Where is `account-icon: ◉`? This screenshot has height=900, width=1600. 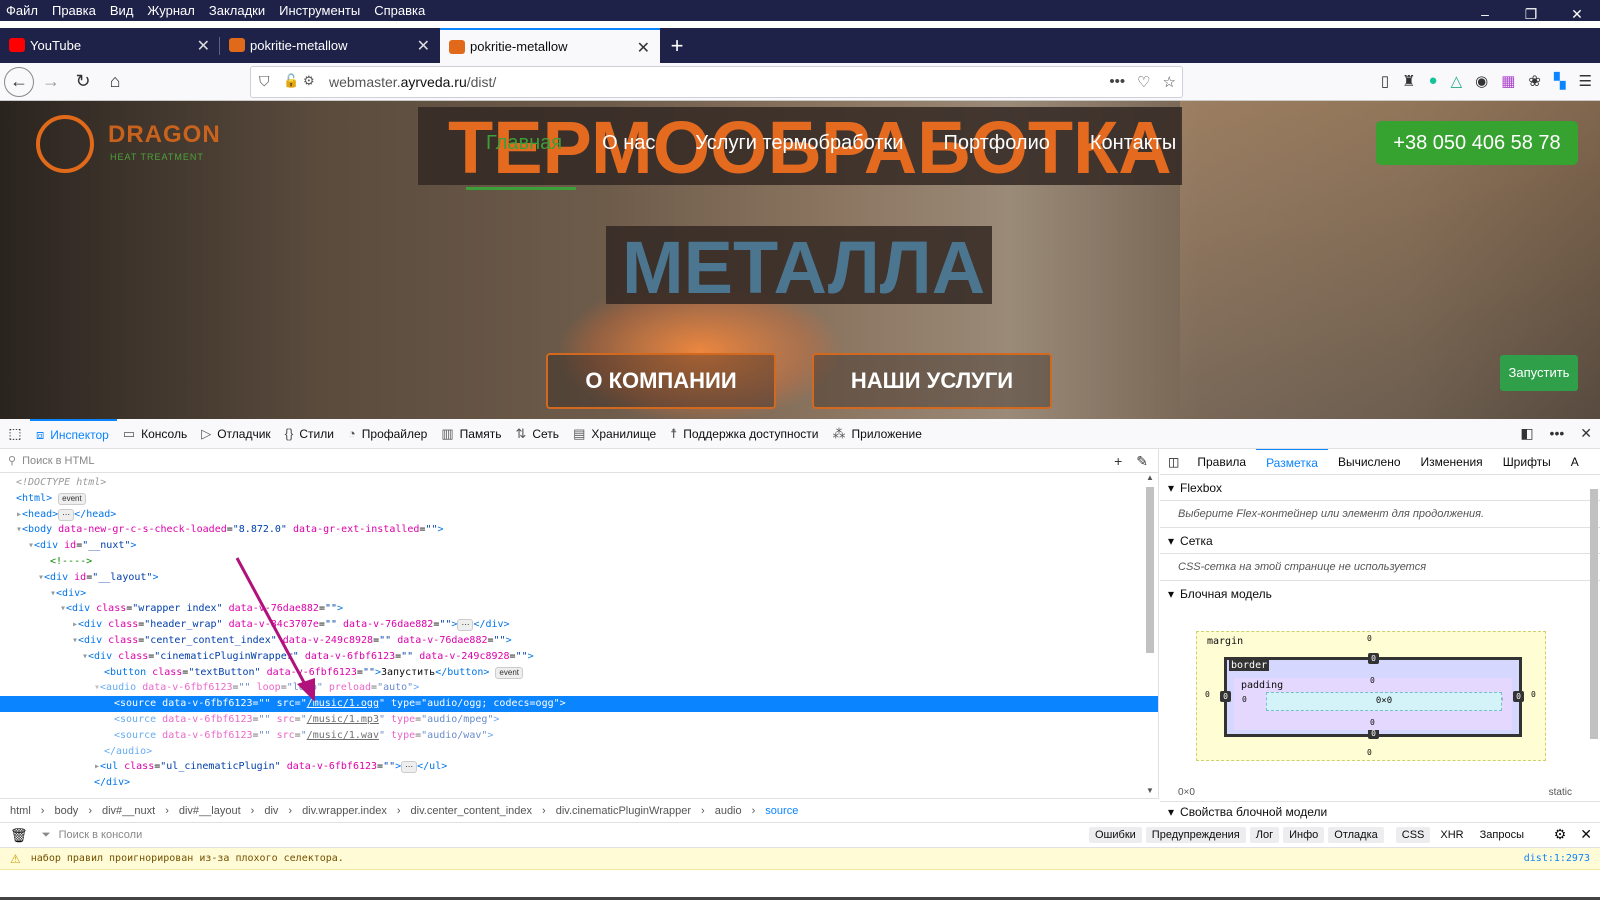
account-icon: ◉ is located at coordinates (1481, 81).